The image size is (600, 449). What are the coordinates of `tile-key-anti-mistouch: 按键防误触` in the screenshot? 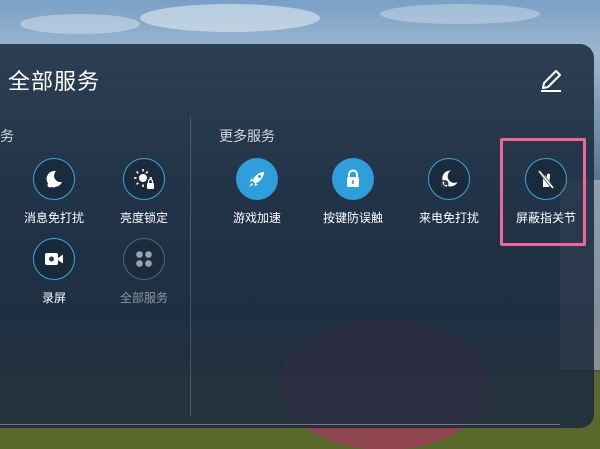 It's located at (353, 192).